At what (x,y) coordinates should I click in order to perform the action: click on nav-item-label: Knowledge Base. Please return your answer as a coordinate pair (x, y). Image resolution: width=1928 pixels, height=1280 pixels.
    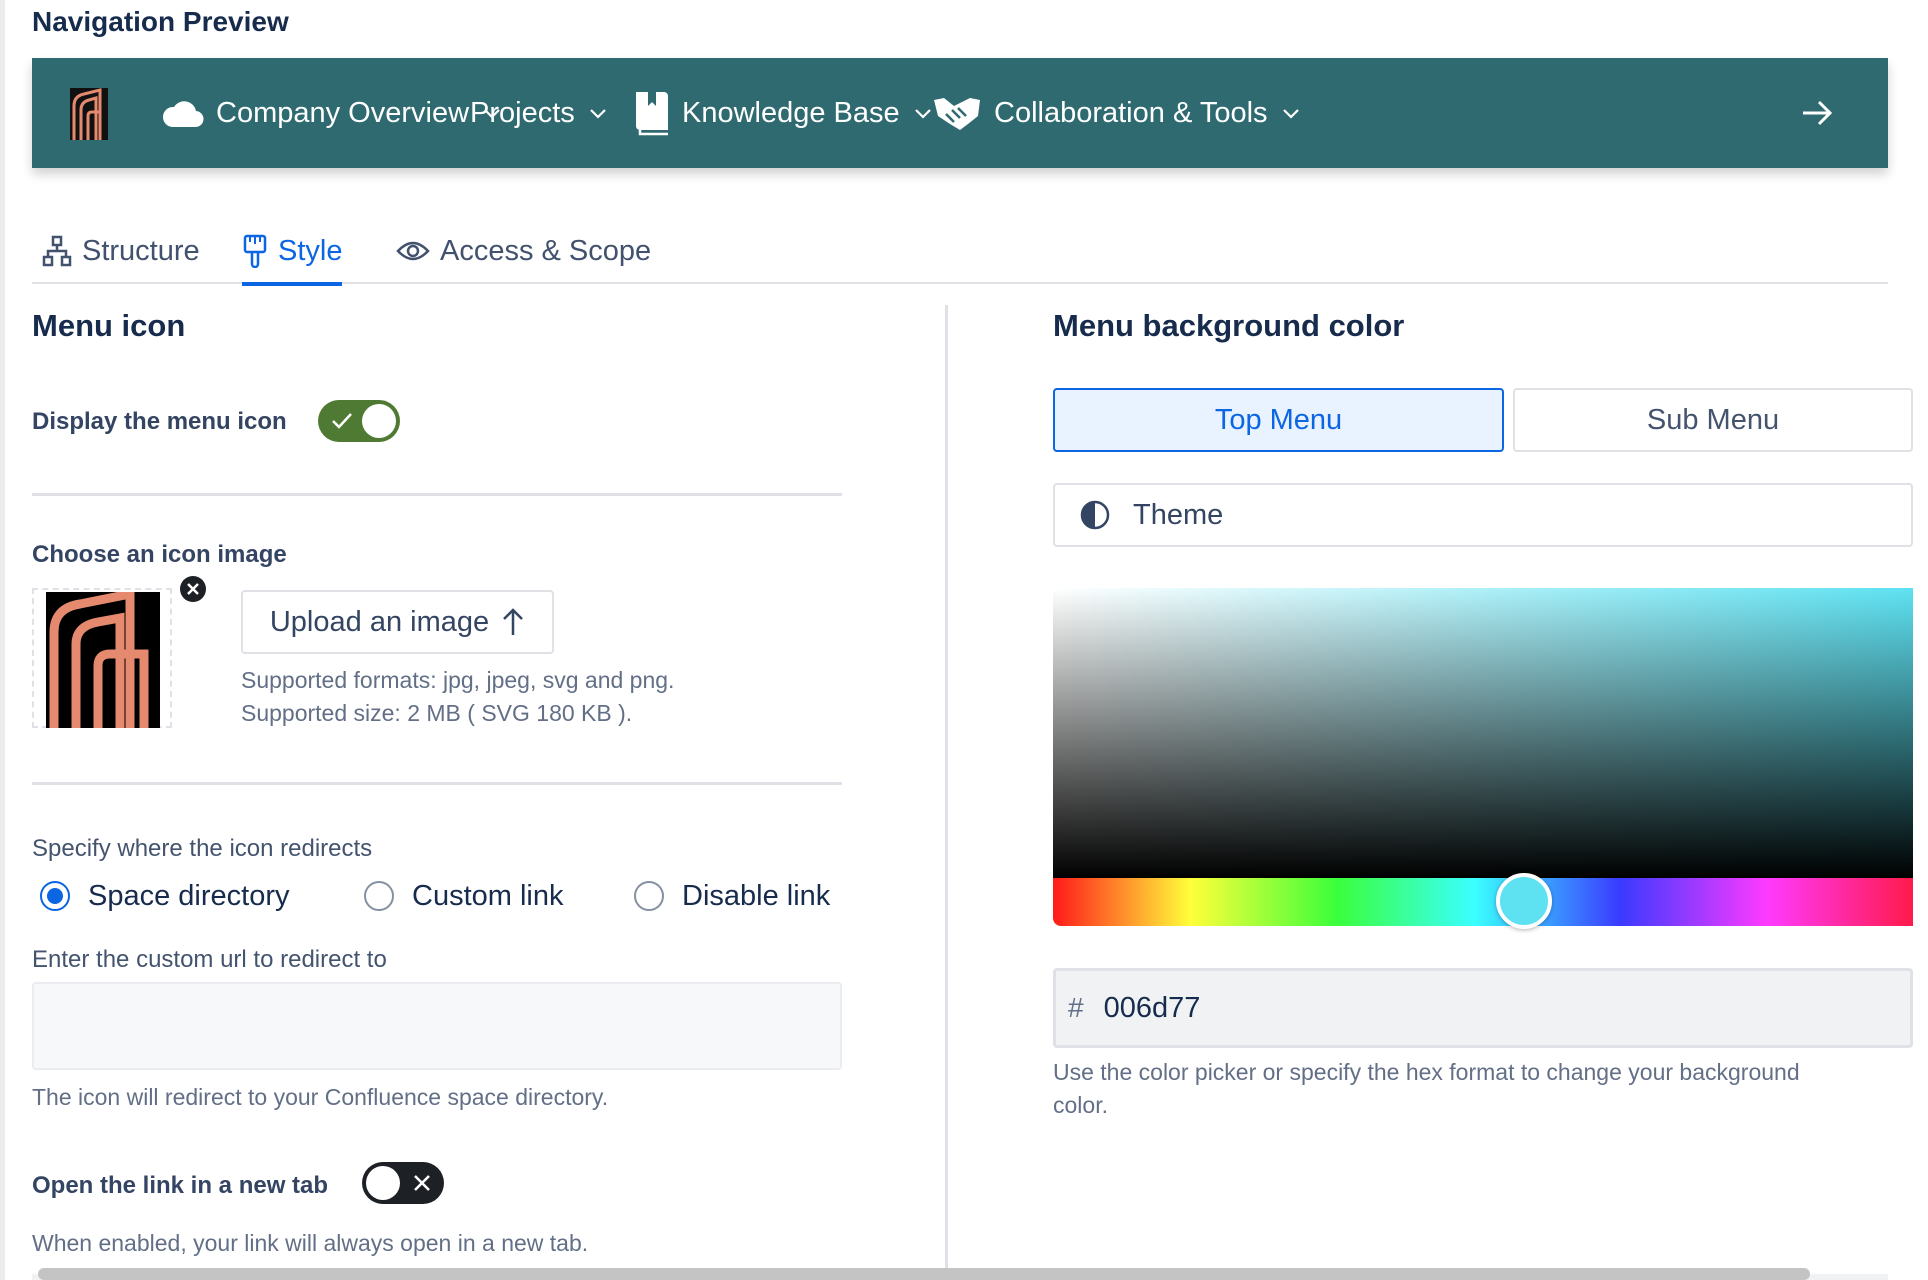
    Looking at the image, I should click on (791, 112).